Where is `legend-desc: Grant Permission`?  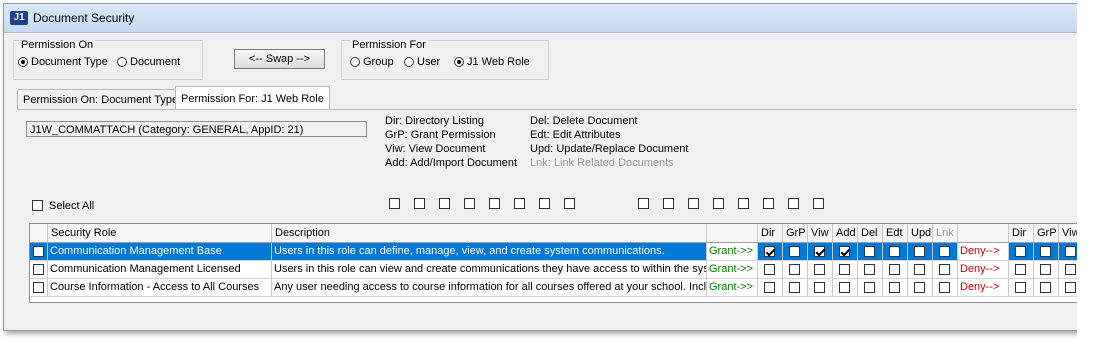
legend-desc: Grant Permission is located at coordinates (453, 135).